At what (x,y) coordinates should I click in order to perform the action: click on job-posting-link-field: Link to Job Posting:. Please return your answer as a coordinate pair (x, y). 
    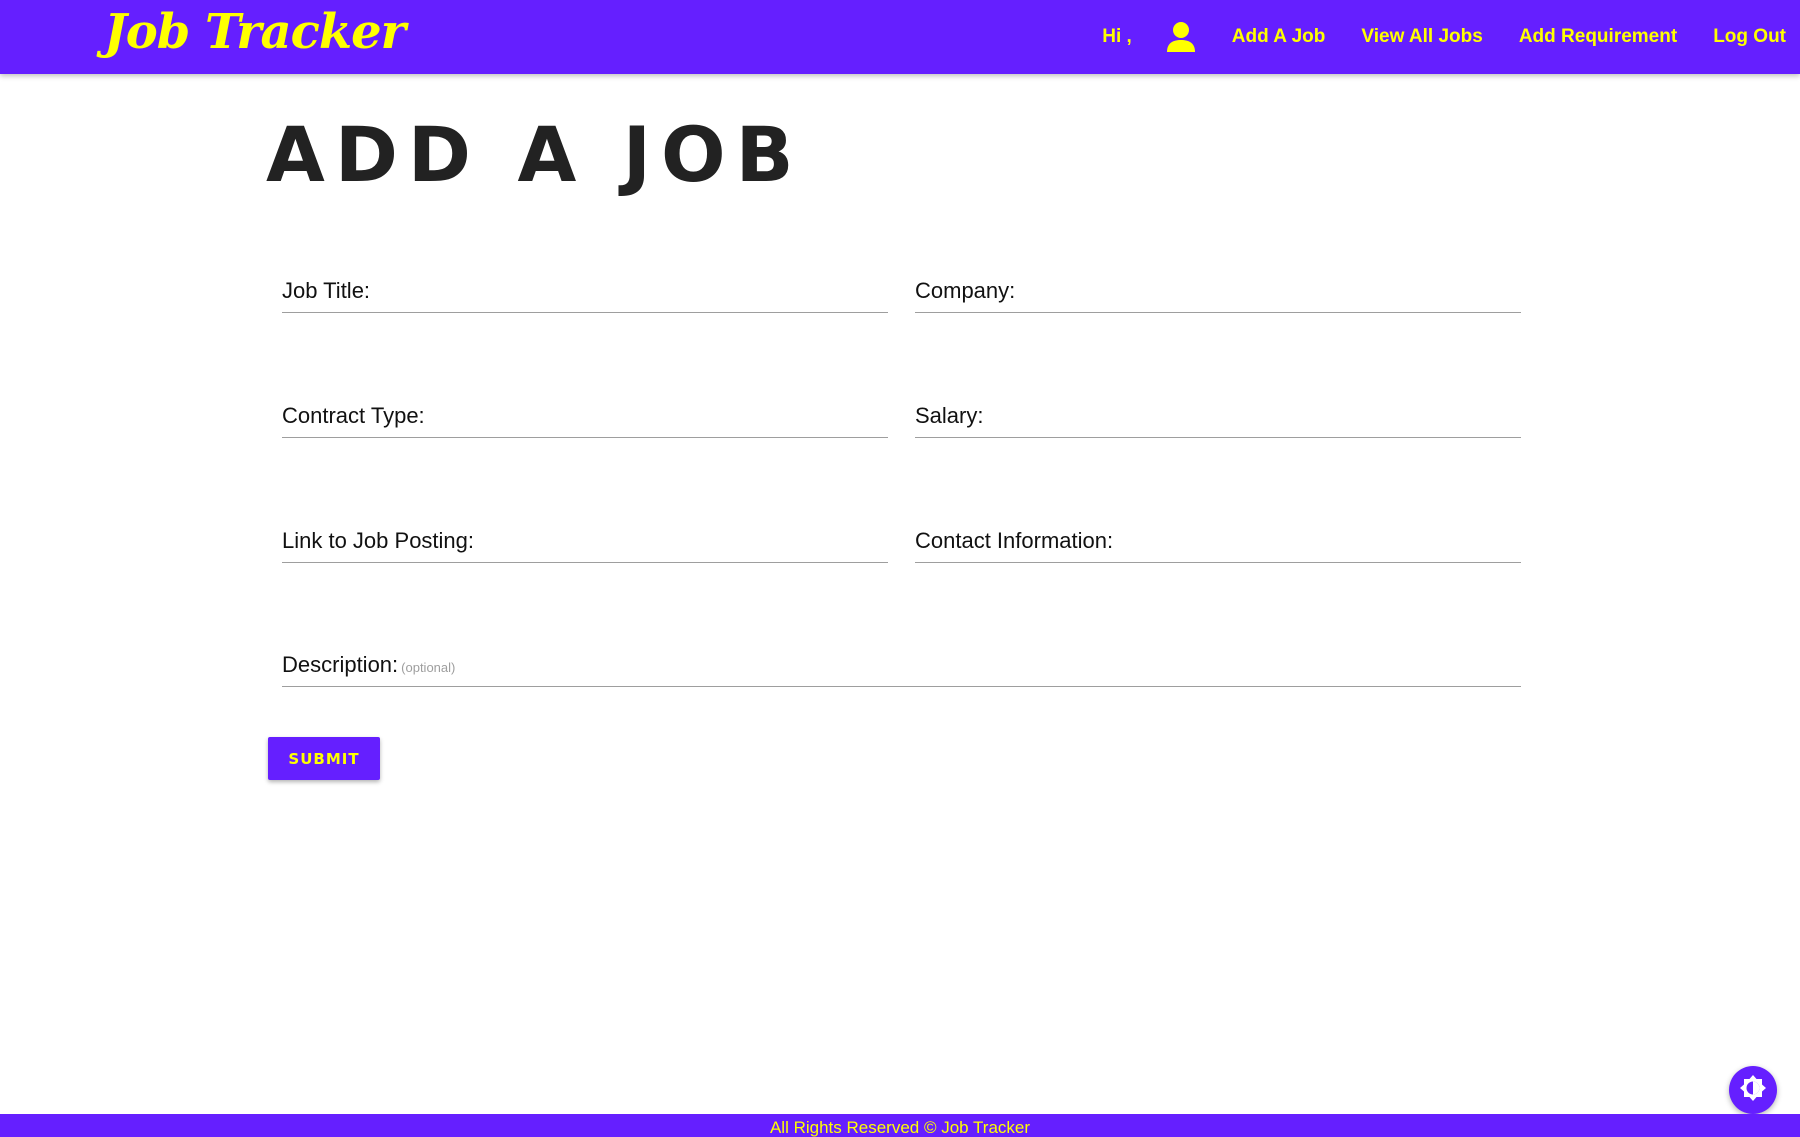
    Looking at the image, I should click on (585, 541).